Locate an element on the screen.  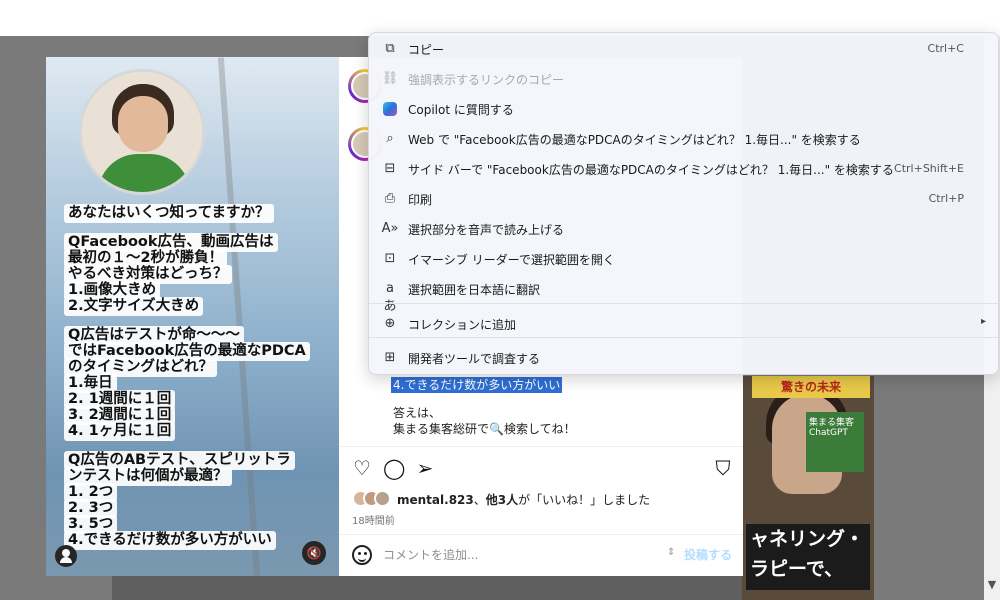
overlay-text-row: Q広告のABテスト、スピリットラ is located at coordinates (199, 459).